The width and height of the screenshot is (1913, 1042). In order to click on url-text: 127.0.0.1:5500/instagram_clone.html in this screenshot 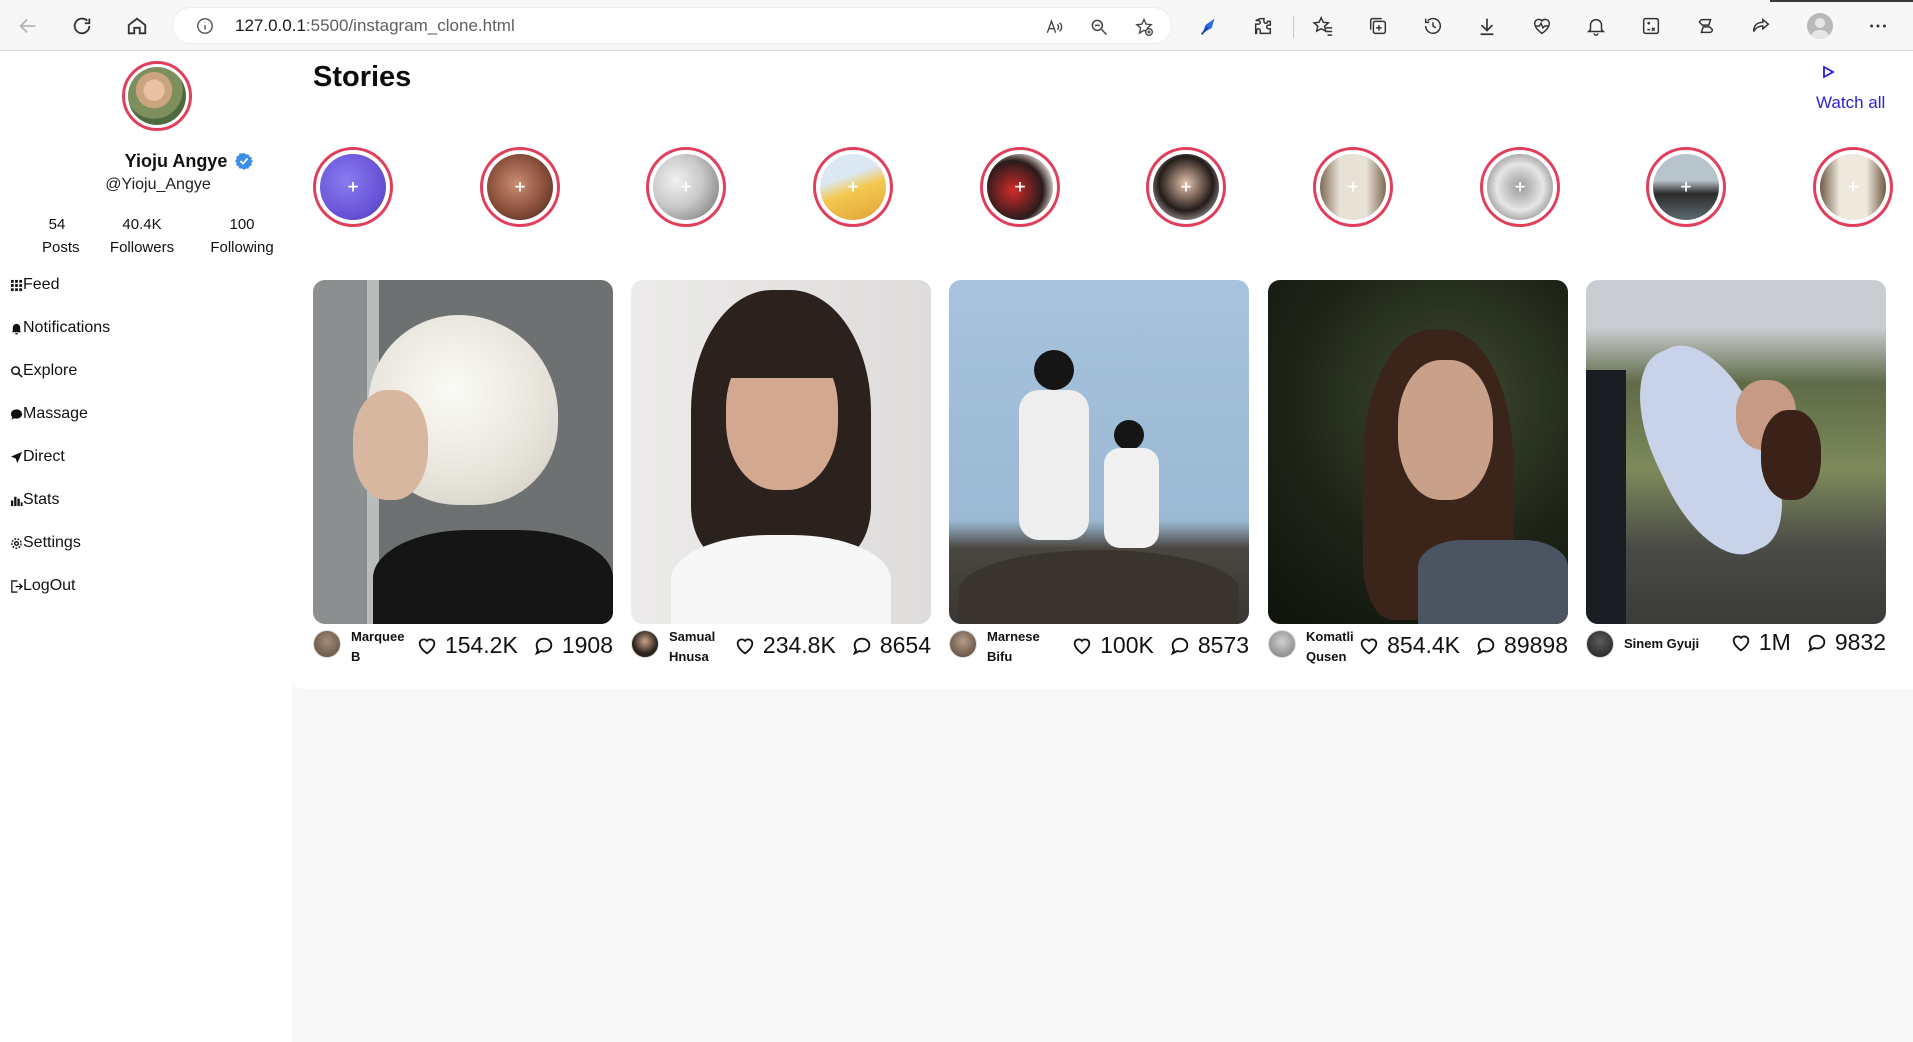, I will do `click(375, 26)`.